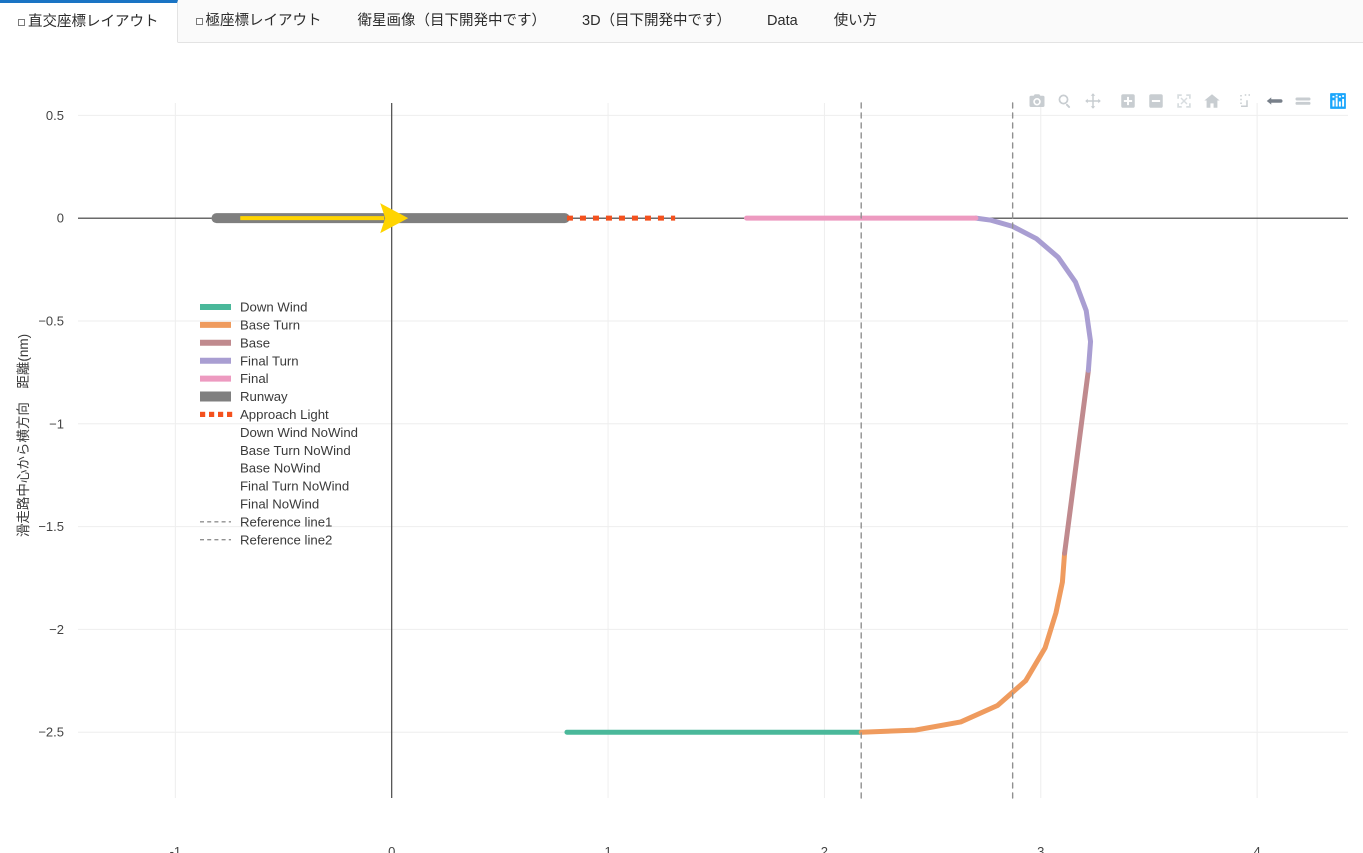 Image resolution: width=1363 pixels, height=853 pixels. What do you see at coordinates (607, 848) in the screenshot?
I see `x-tick-label: 1` at bounding box center [607, 848].